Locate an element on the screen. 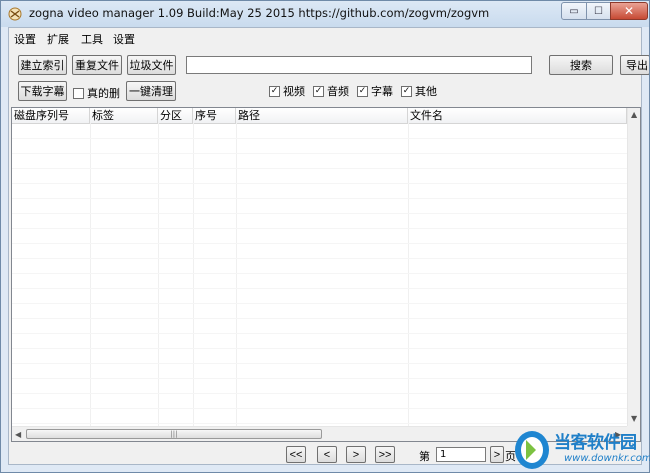 This screenshot has height=473, width=650. filter-subtitle-checkbox: ✓ 字幕 is located at coordinates (375, 91).